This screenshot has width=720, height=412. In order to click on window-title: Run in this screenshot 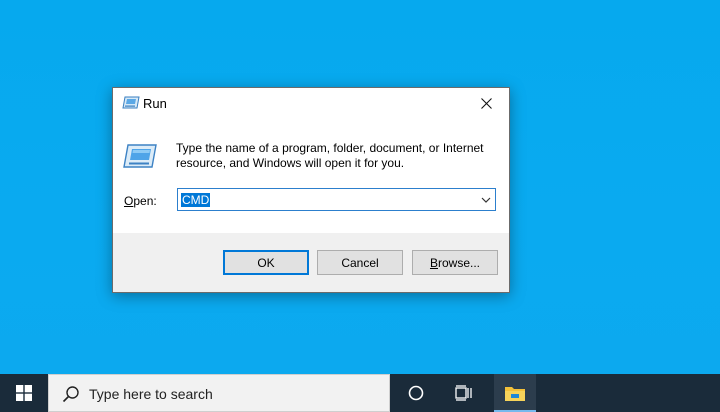, I will do `click(155, 103)`.